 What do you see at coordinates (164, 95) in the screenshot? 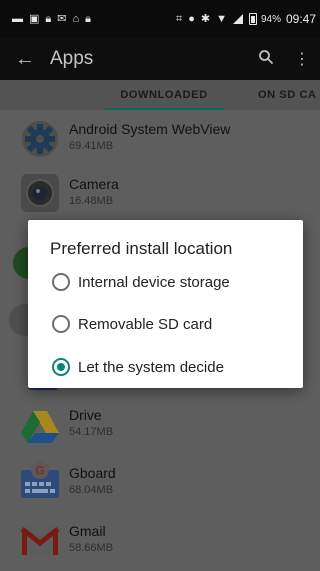
I see `tab-downloaded: DOWNLOADED` at bounding box center [164, 95].